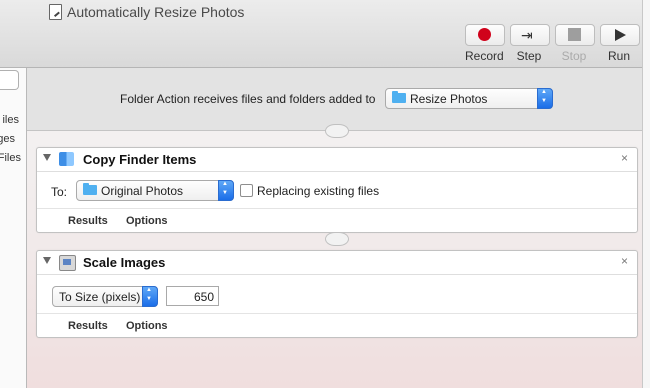 This screenshot has height=388, width=650. Describe the element at coordinates (574, 56) in the screenshot. I see `stop-label: Stop` at that location.